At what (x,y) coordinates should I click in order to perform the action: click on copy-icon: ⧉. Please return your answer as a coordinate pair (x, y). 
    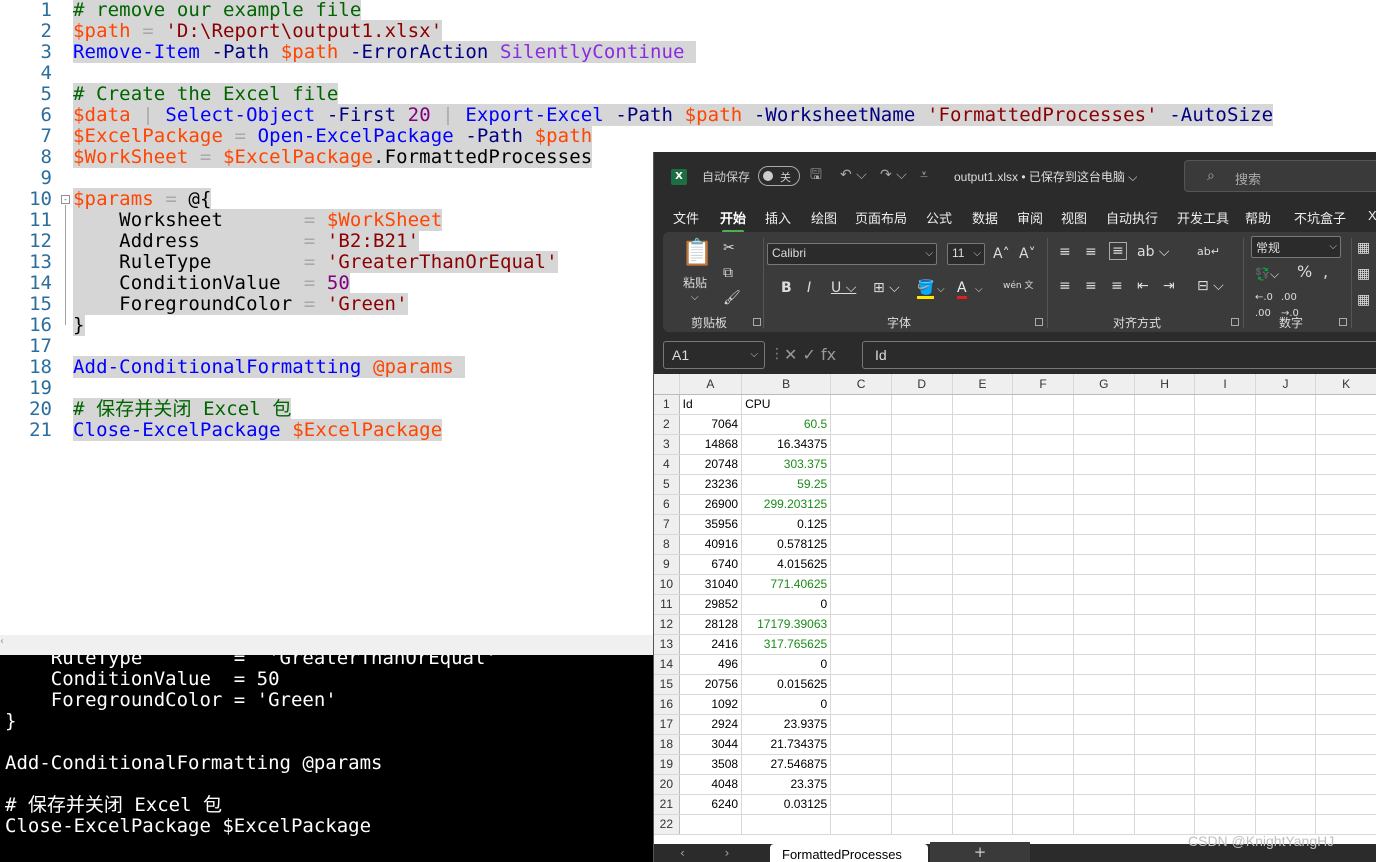
    Looking at the image, I should click on (728, 273).